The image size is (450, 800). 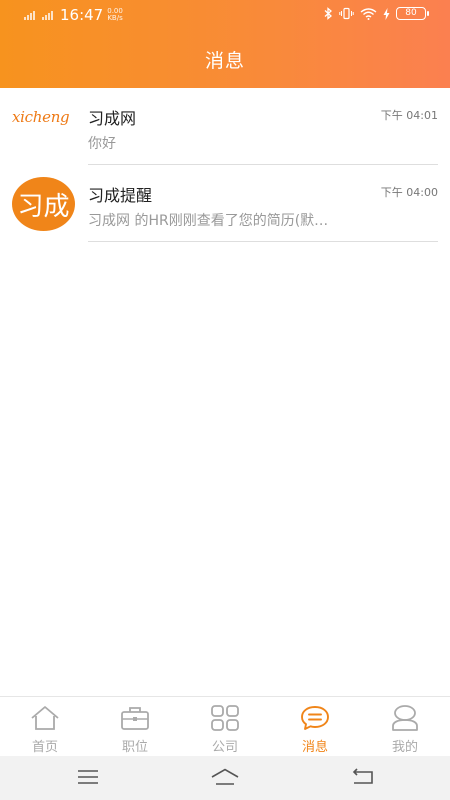 I want to click on back-icon, so click(x=362, y=777).